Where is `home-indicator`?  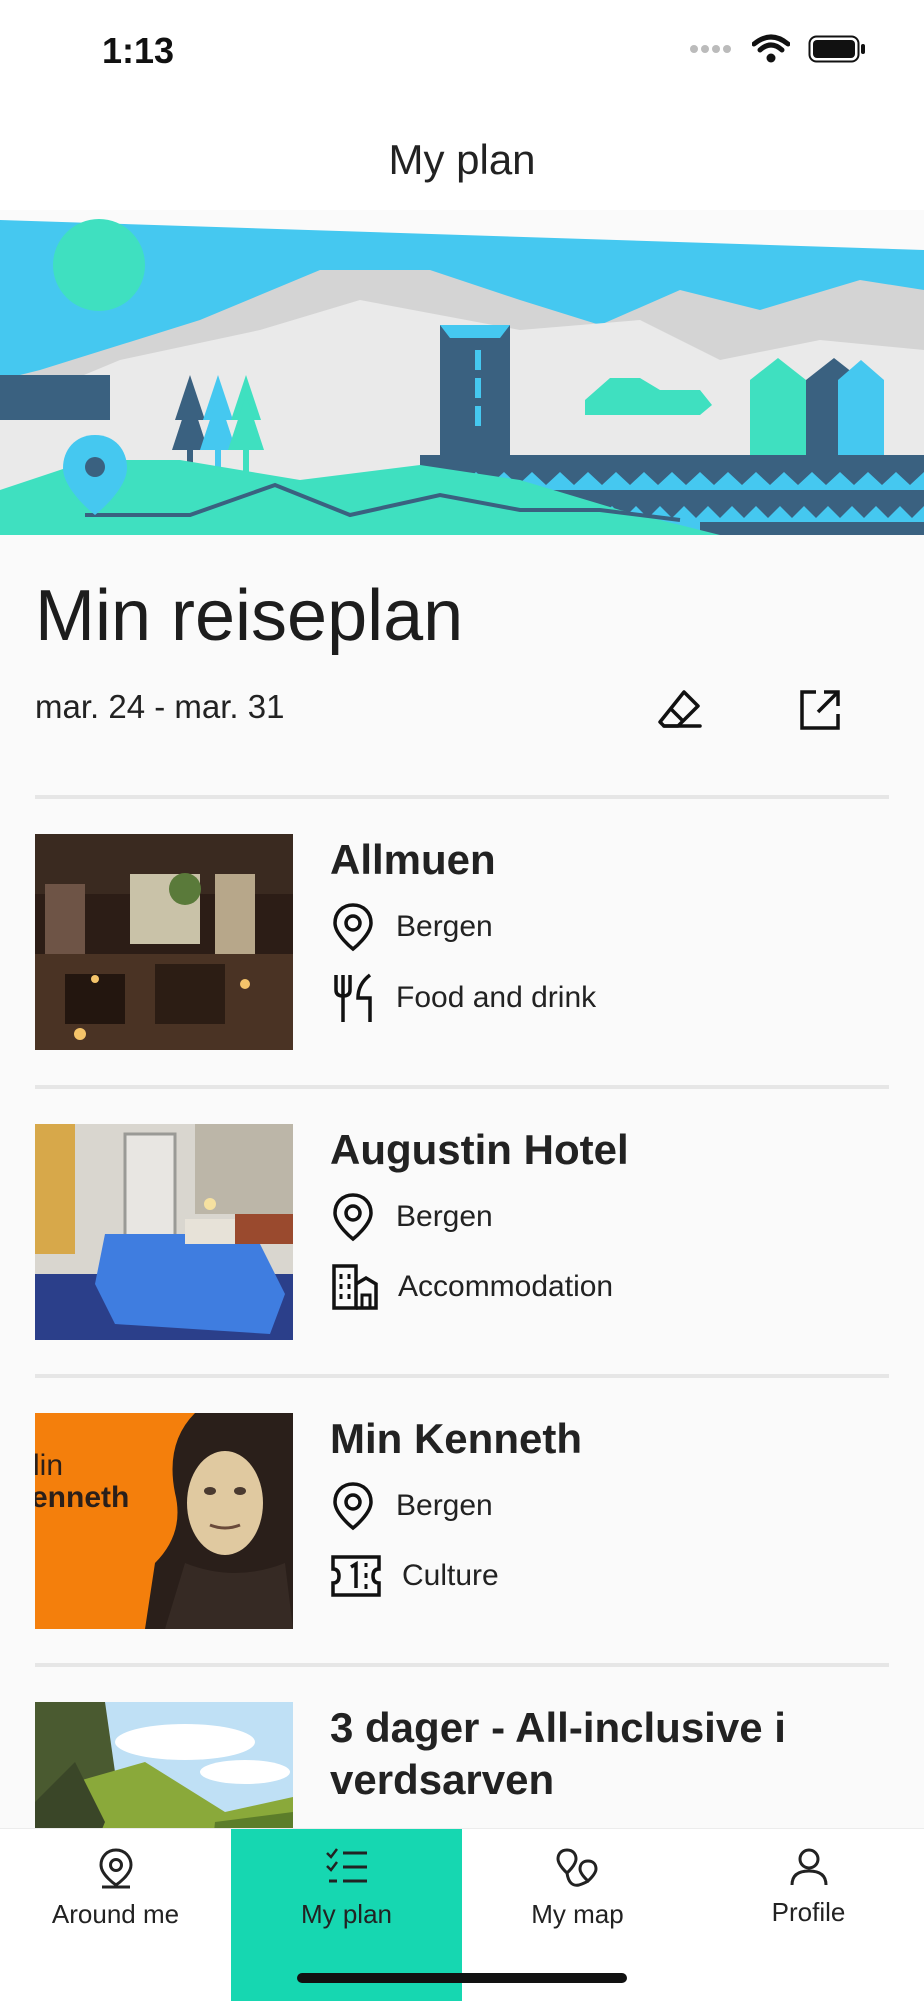 home-indicator is located at coordinates (462, 1978).